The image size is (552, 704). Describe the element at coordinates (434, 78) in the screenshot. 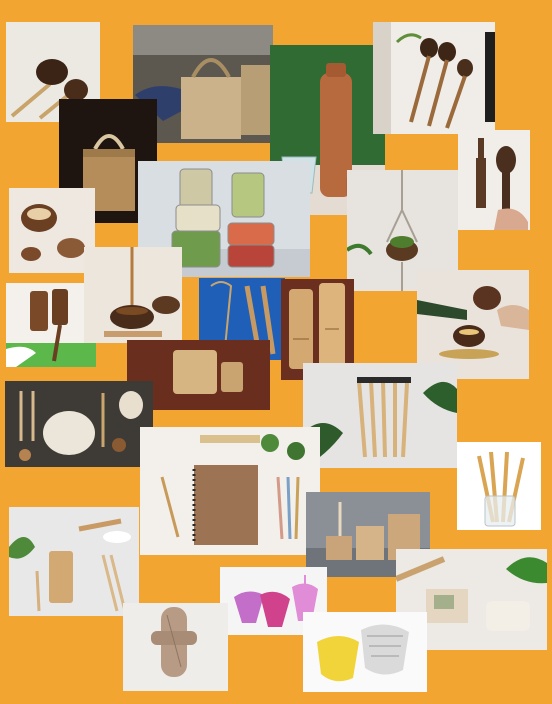

I see `photo-coconut-spoons` at that location.